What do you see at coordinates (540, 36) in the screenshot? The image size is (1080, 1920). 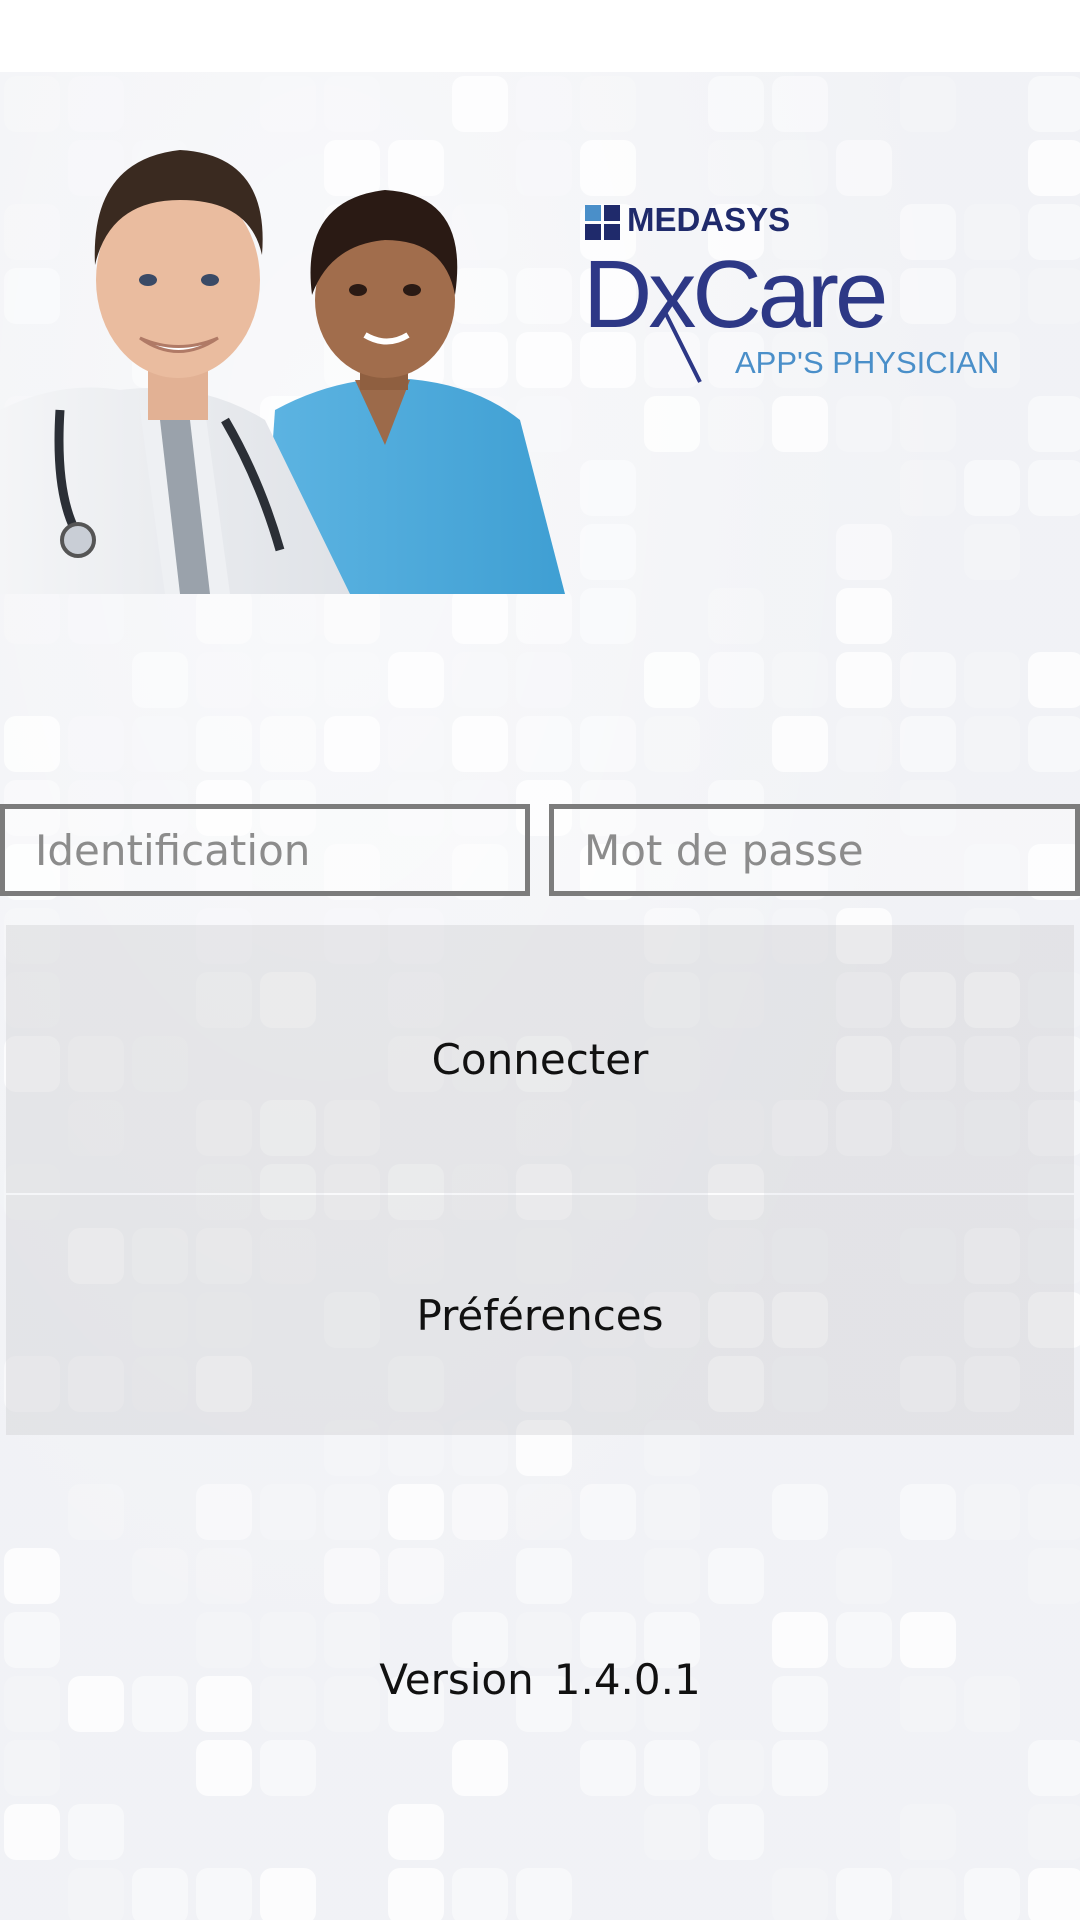 I see `status-bar` at bounding box center [540, 36].